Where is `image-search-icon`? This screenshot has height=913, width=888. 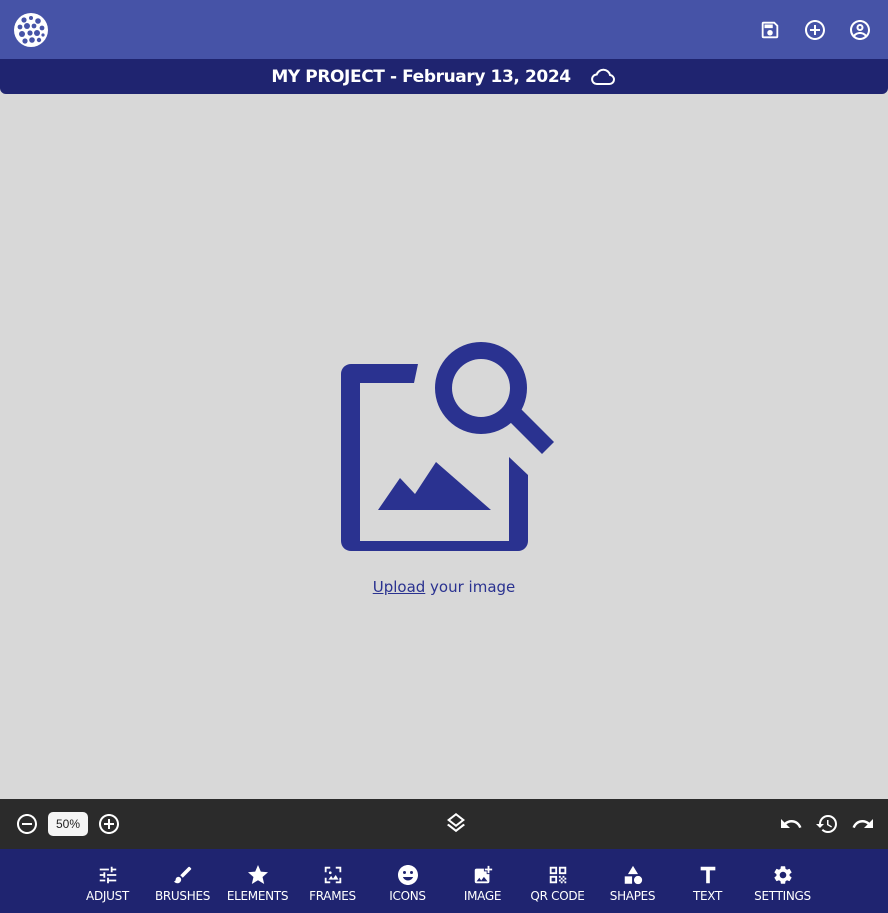 image-search-icon is located at coordinates (448, 449).